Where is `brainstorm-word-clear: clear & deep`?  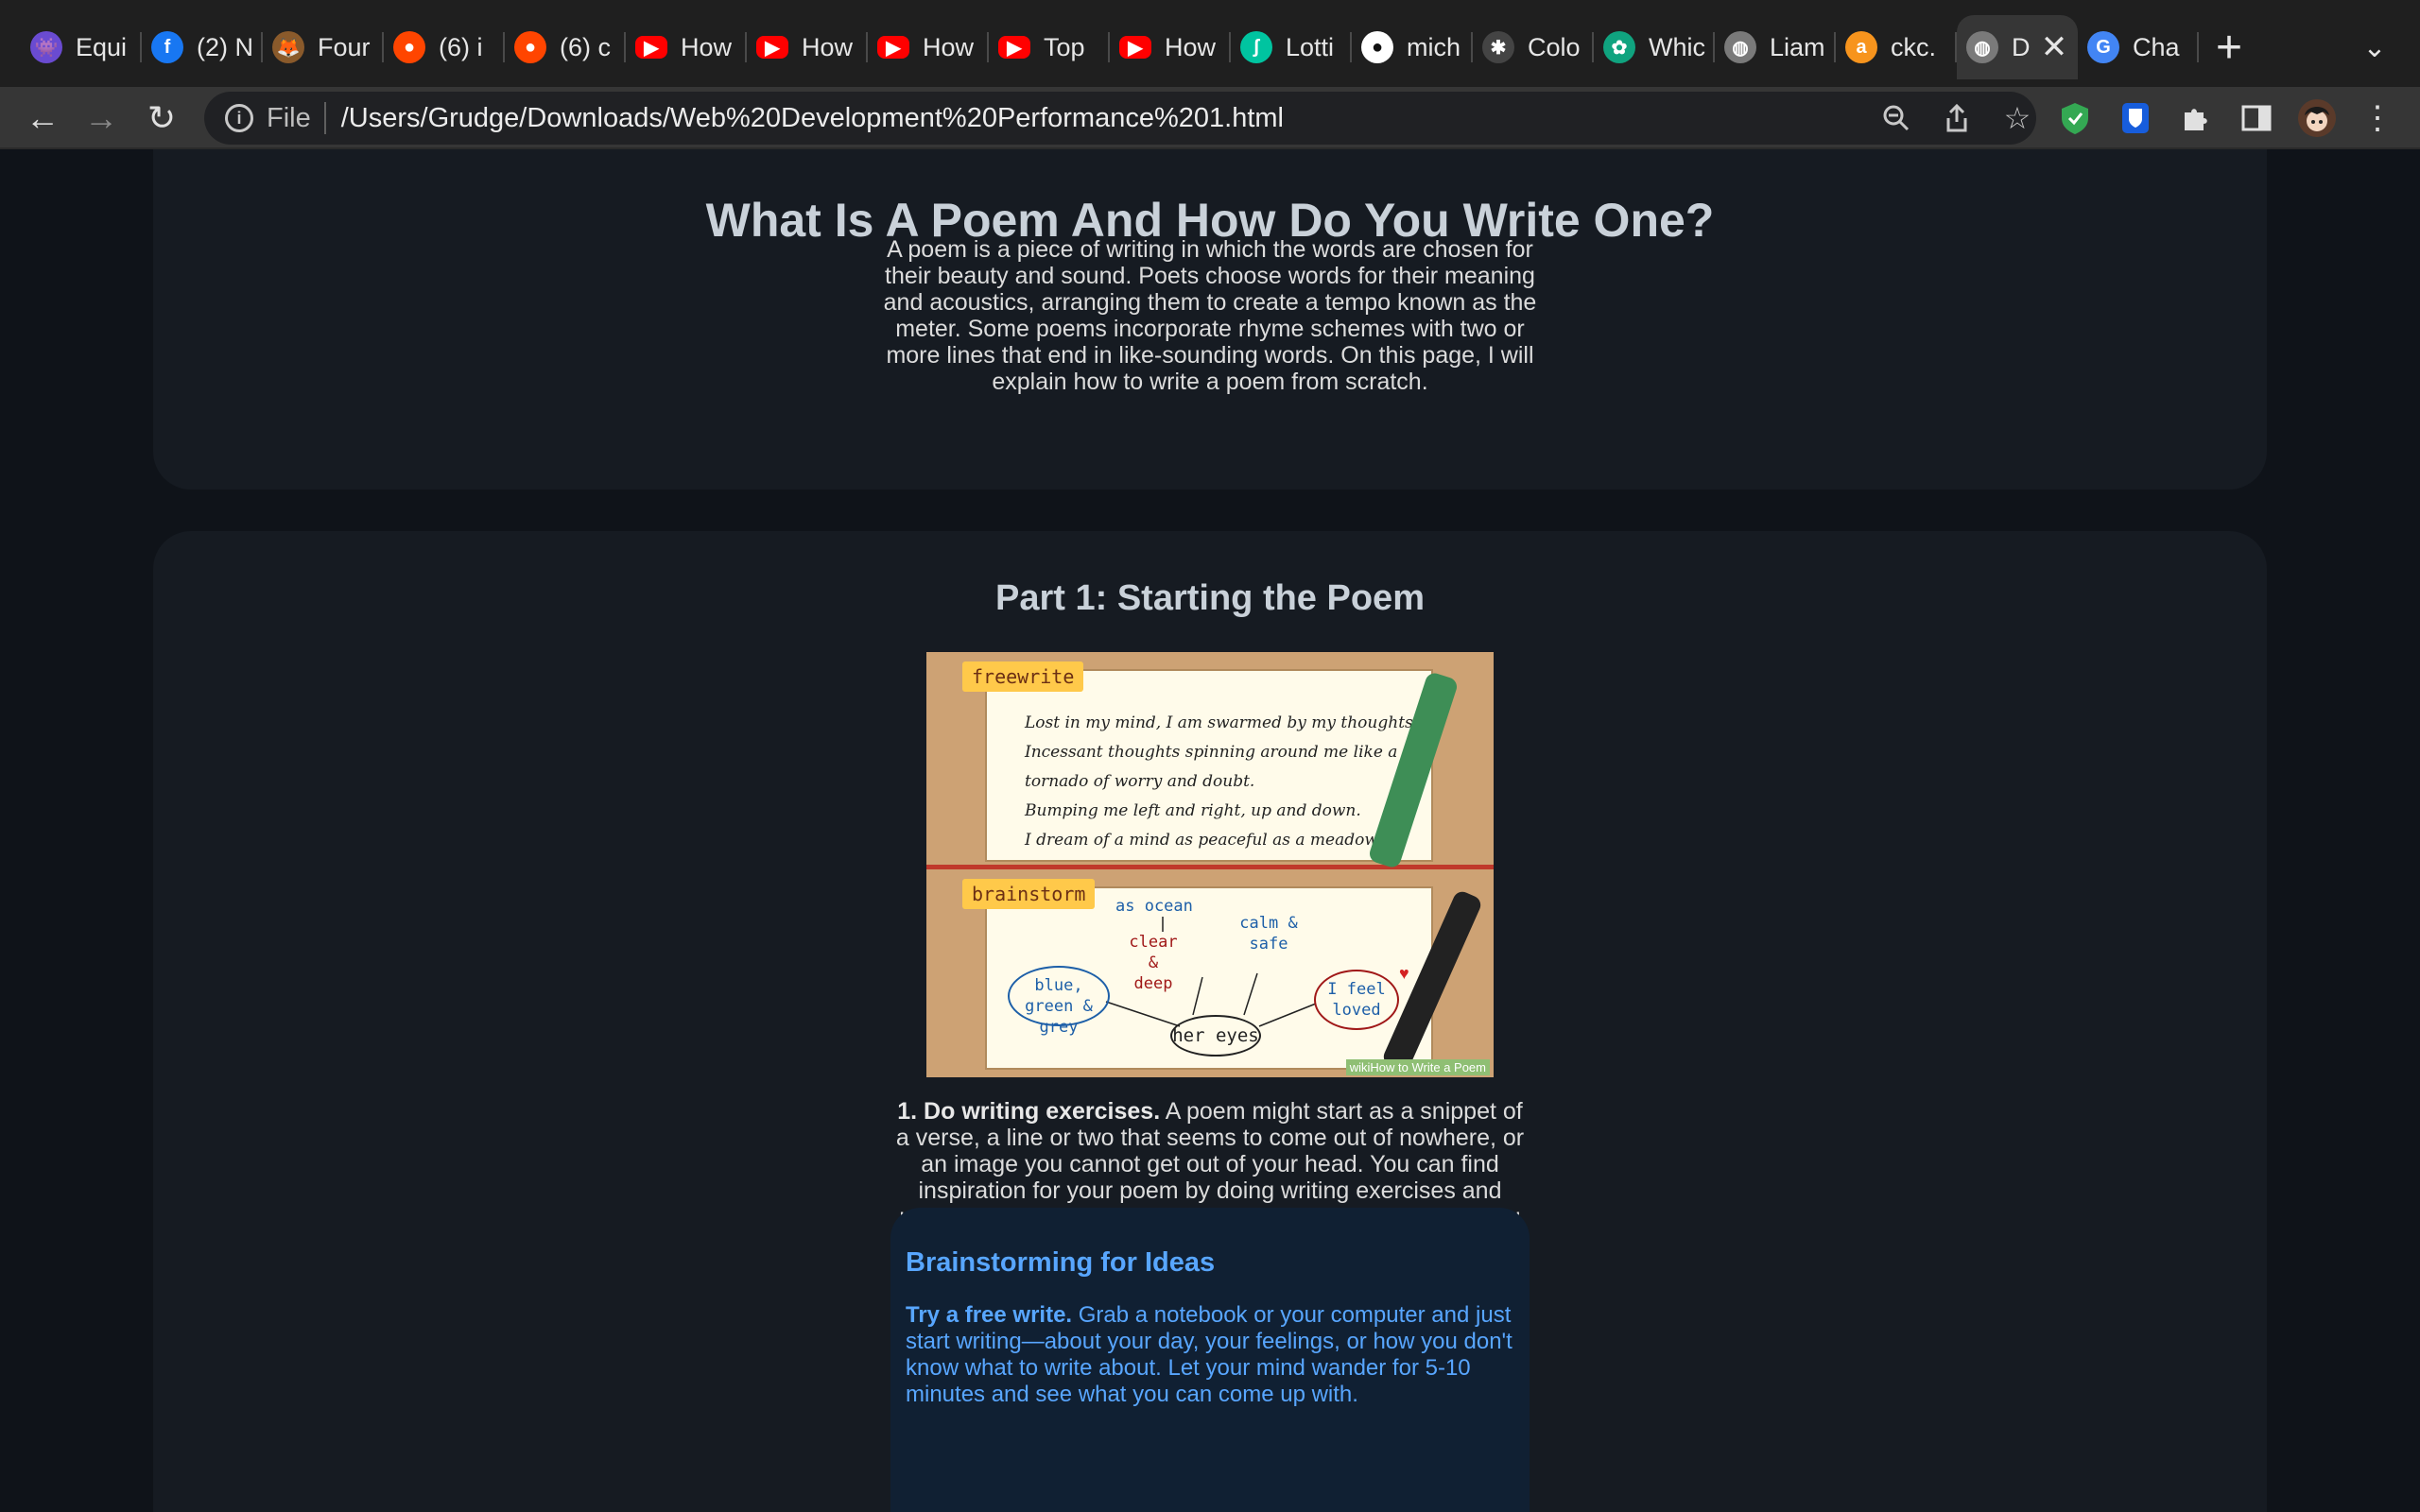
brainstorm-word-clear: clear & deep is located at coordinates (1153, 963).